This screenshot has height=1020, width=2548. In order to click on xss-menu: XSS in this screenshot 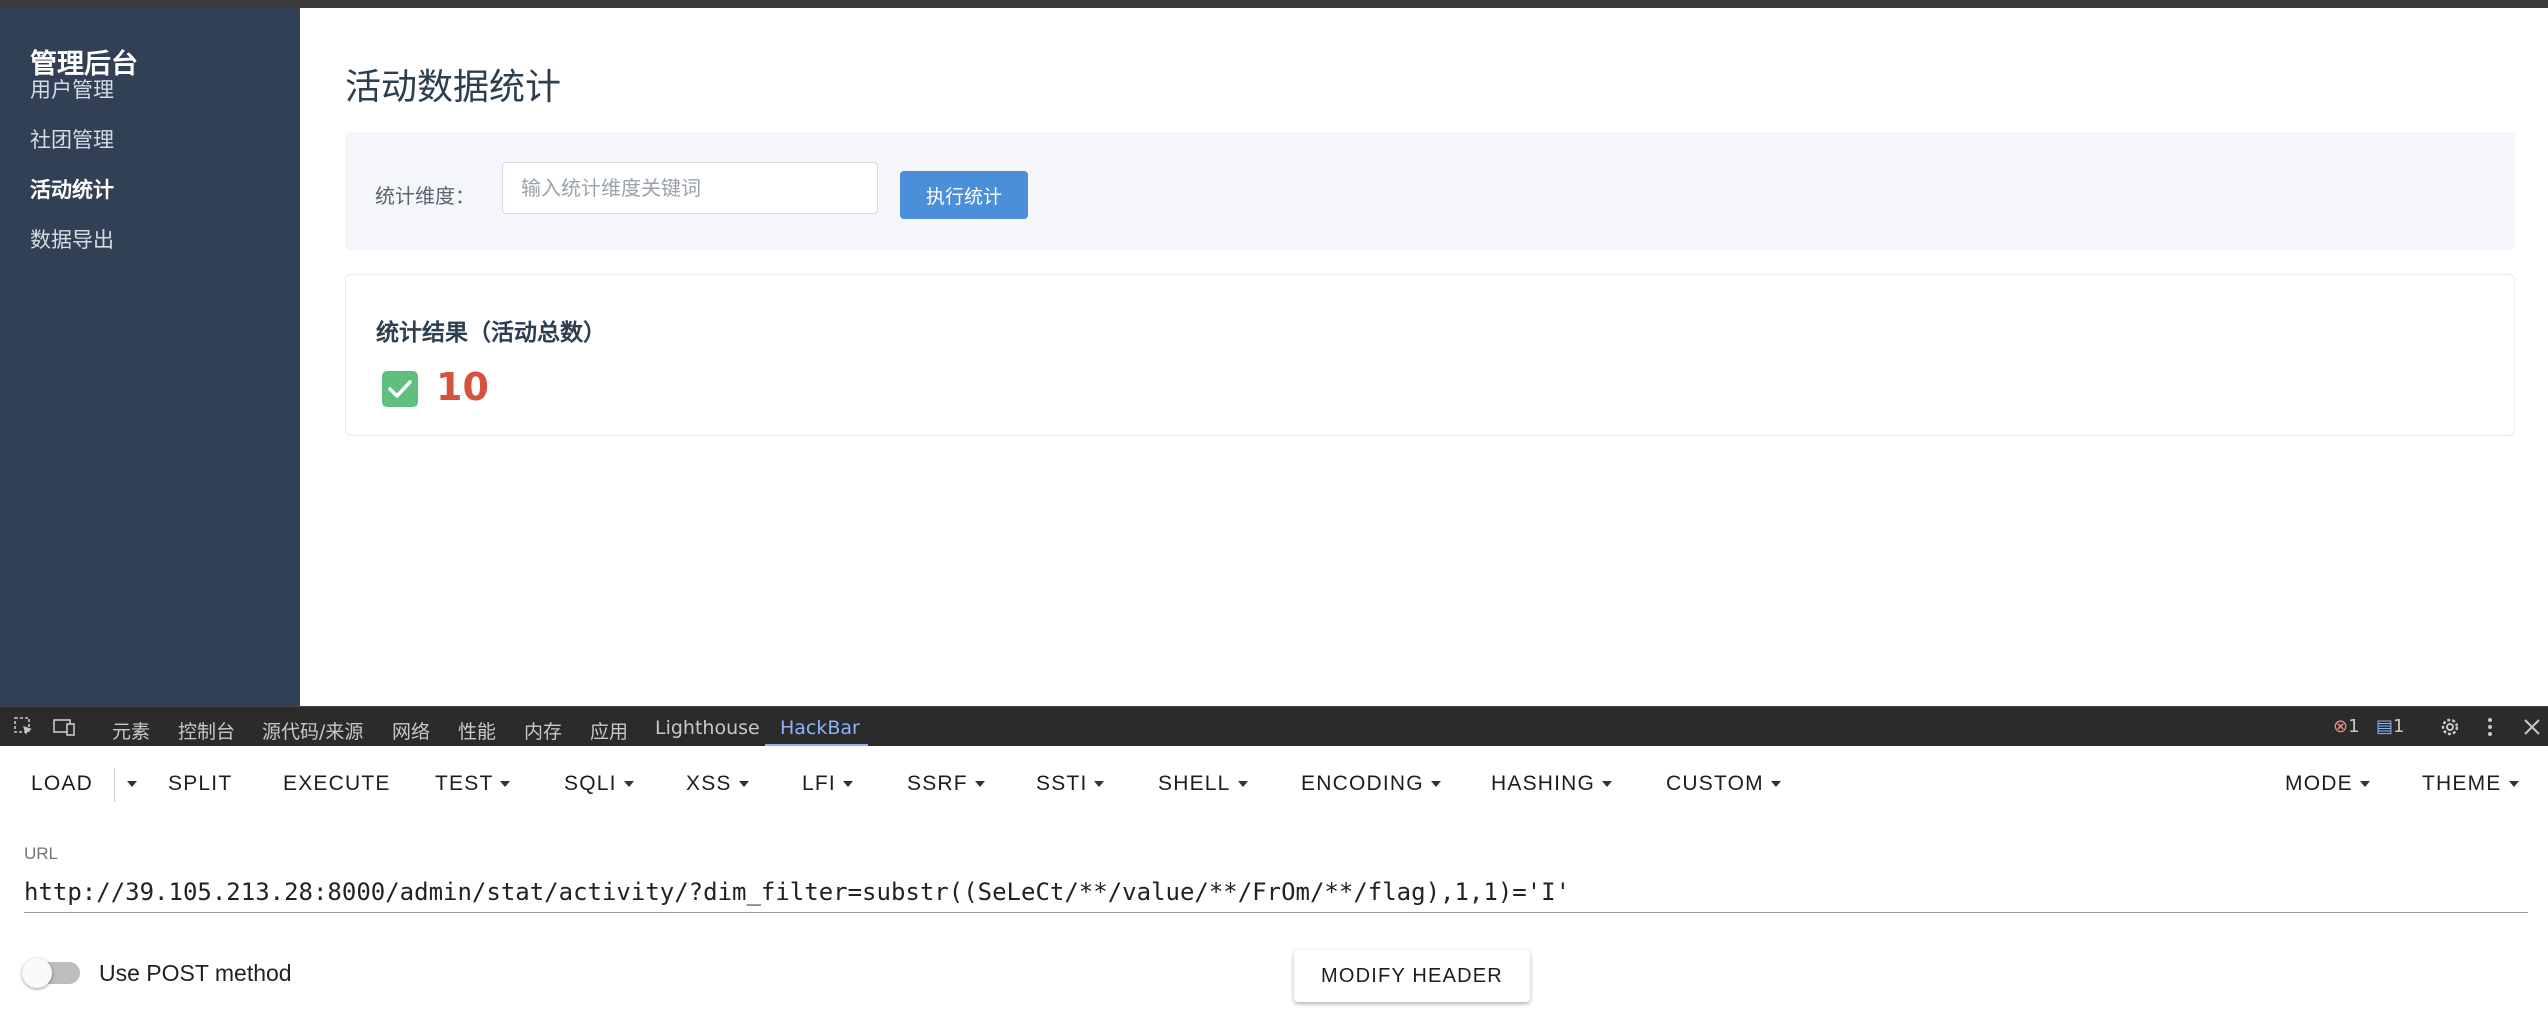, I will do `click(717, 784)`.